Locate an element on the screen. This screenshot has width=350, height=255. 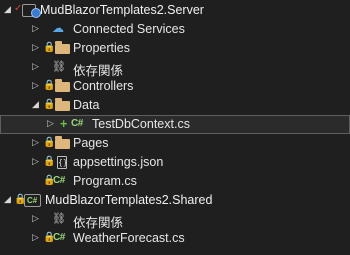
added-file-plus-icon: + is located at coordinates (64, 124).